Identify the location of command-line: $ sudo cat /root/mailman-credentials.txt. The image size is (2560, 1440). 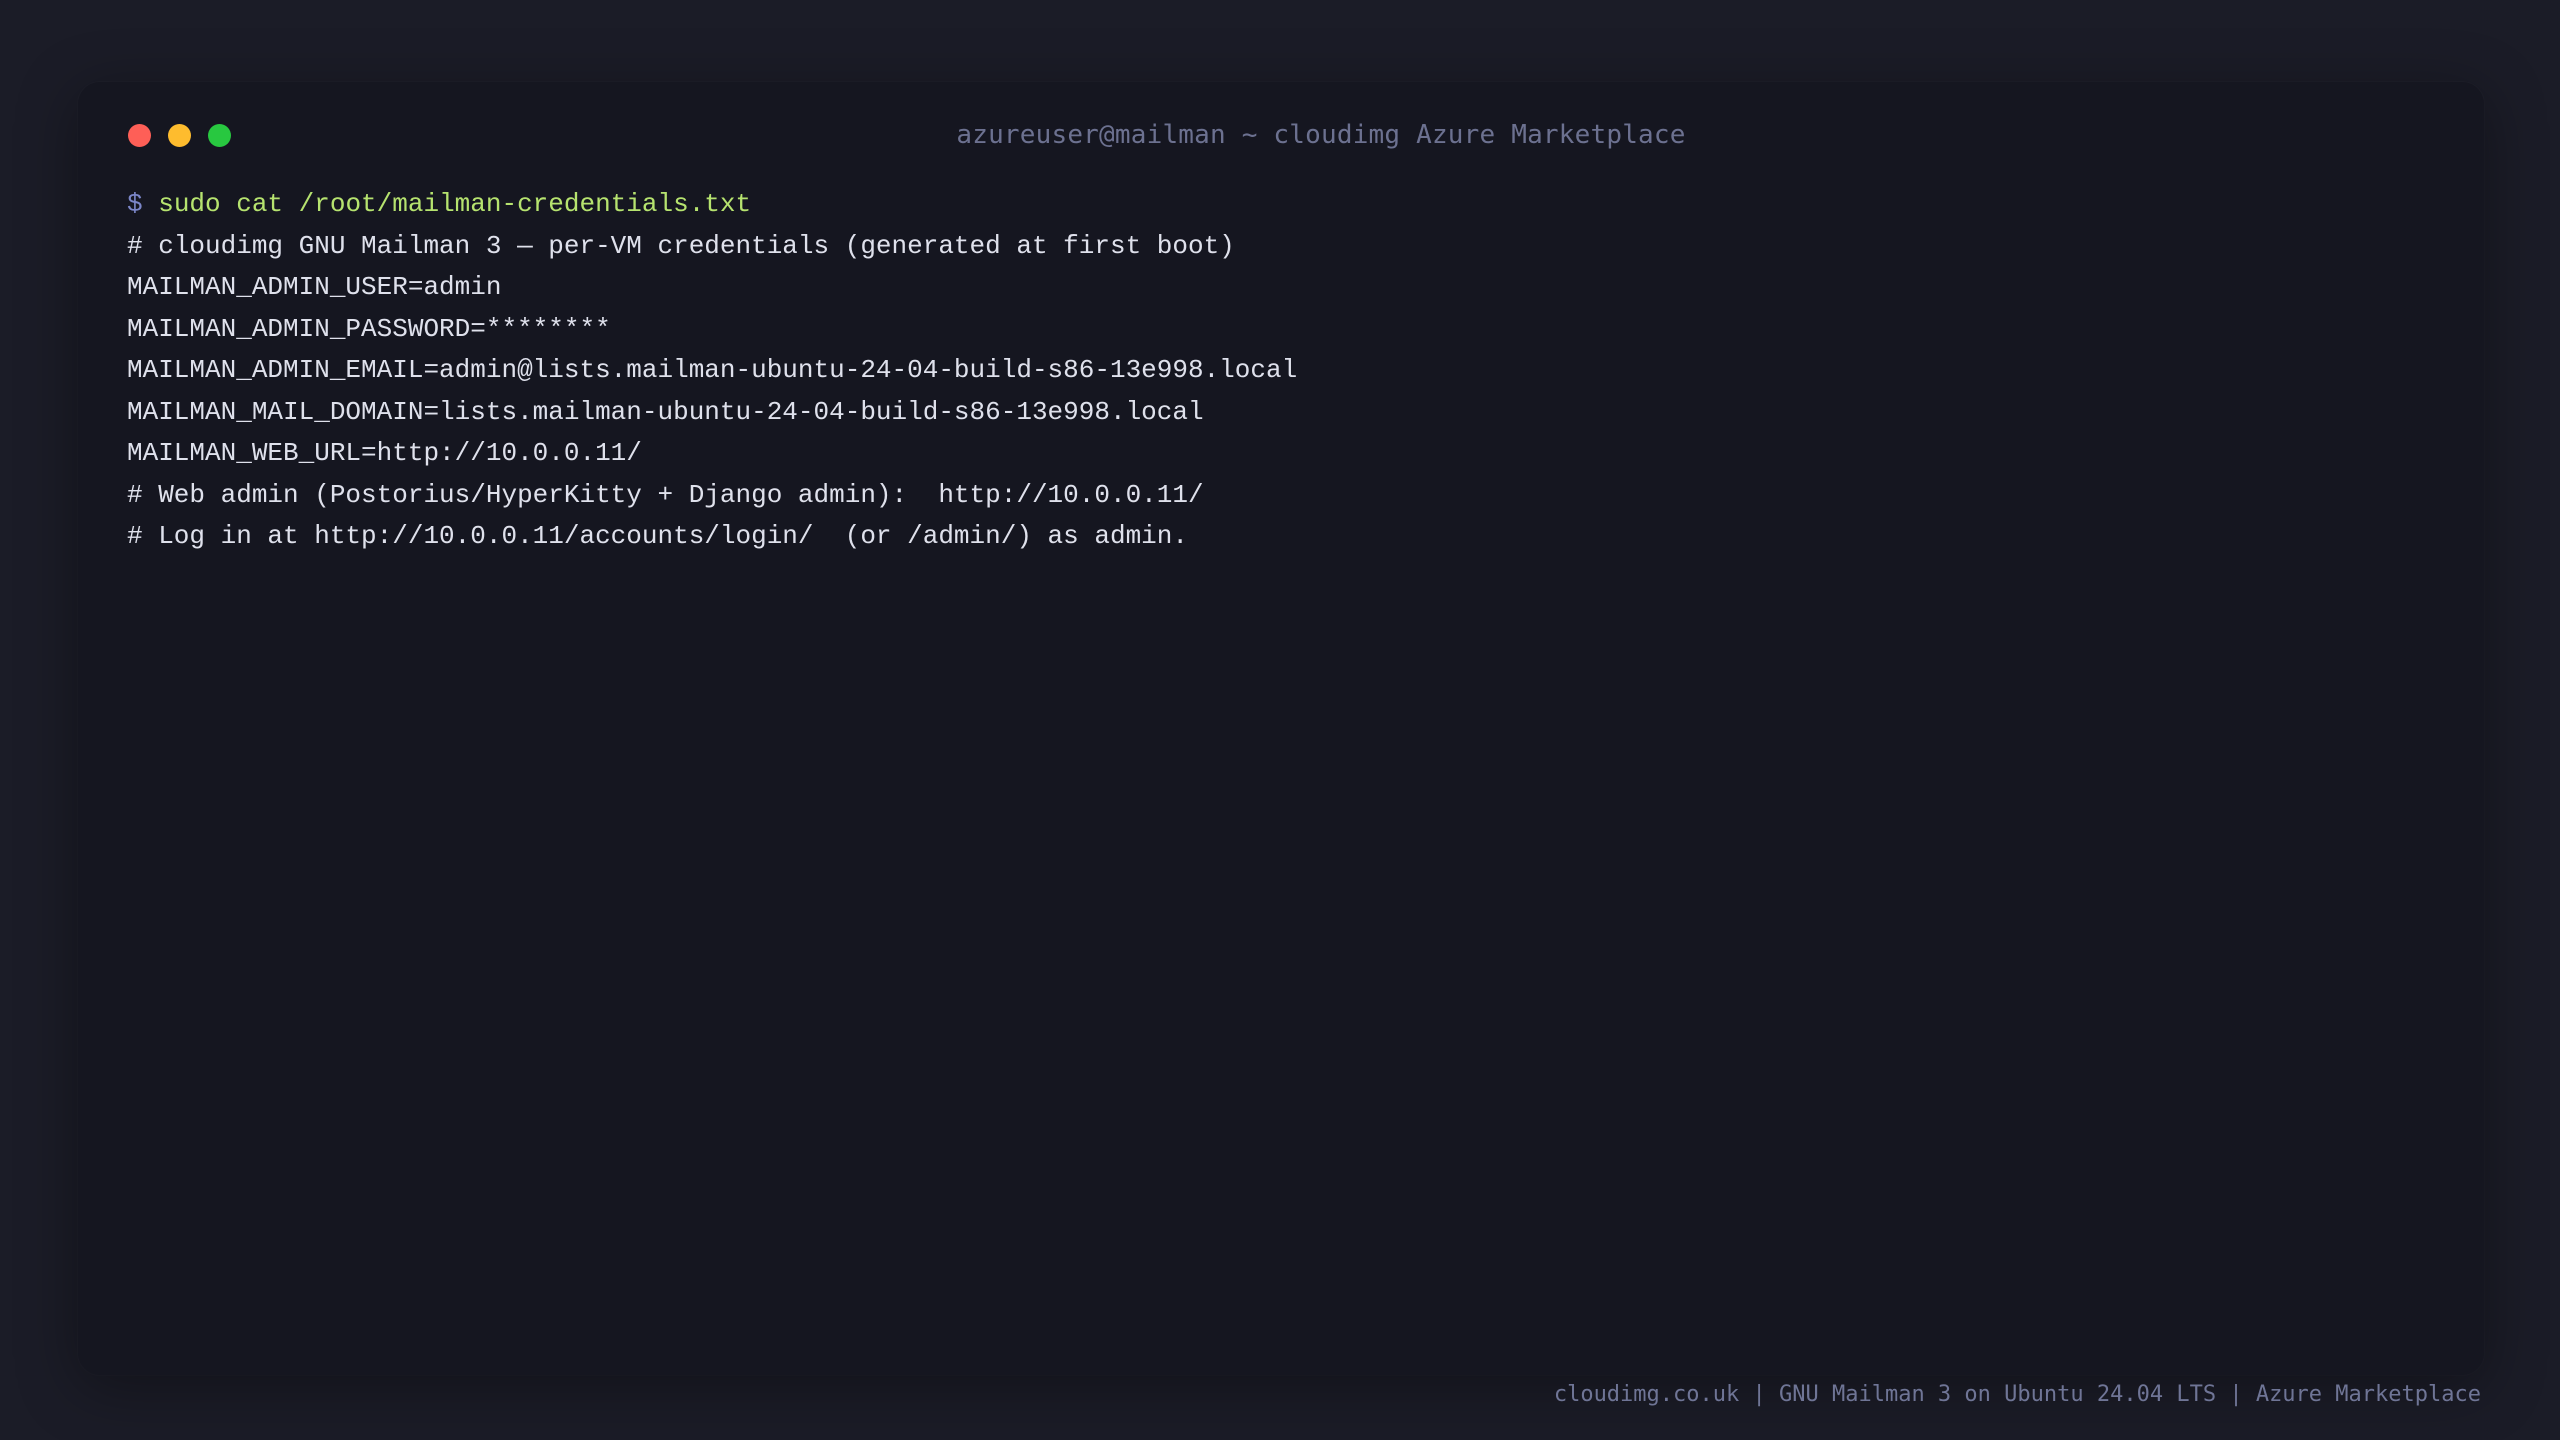
(1285, 205).